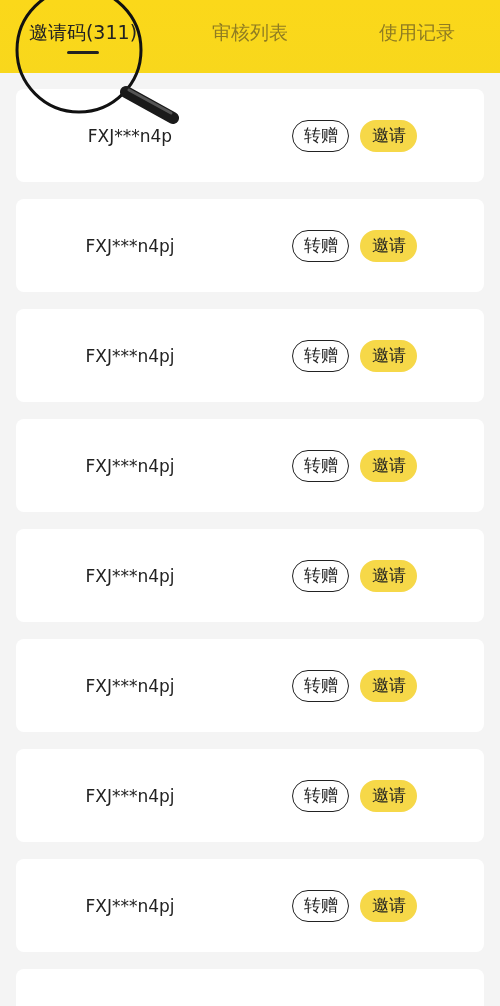 The height and width of the screenshot is (1006, 500). What do you see at coordinates (83, 36) in the screenshot?
I see `tab: 邀请码(311)` at bounding box center [83, 36].